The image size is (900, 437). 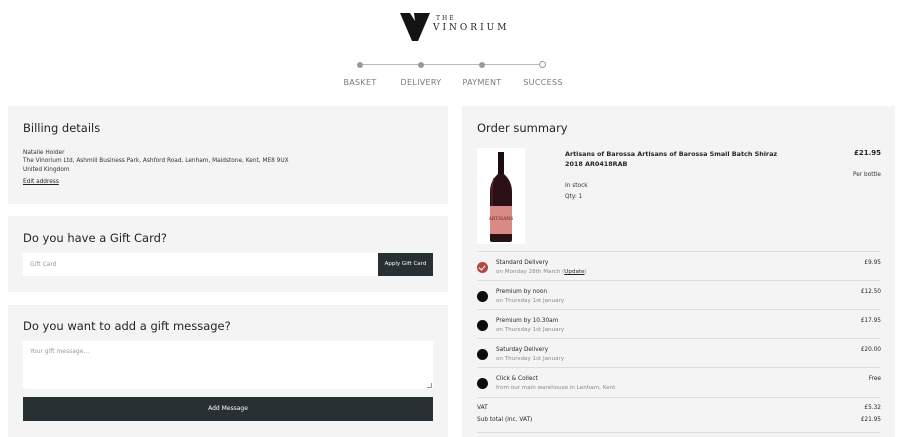 I want to click on shipping-date: on Monday 28th March (Update), so click(x=541, y=272).